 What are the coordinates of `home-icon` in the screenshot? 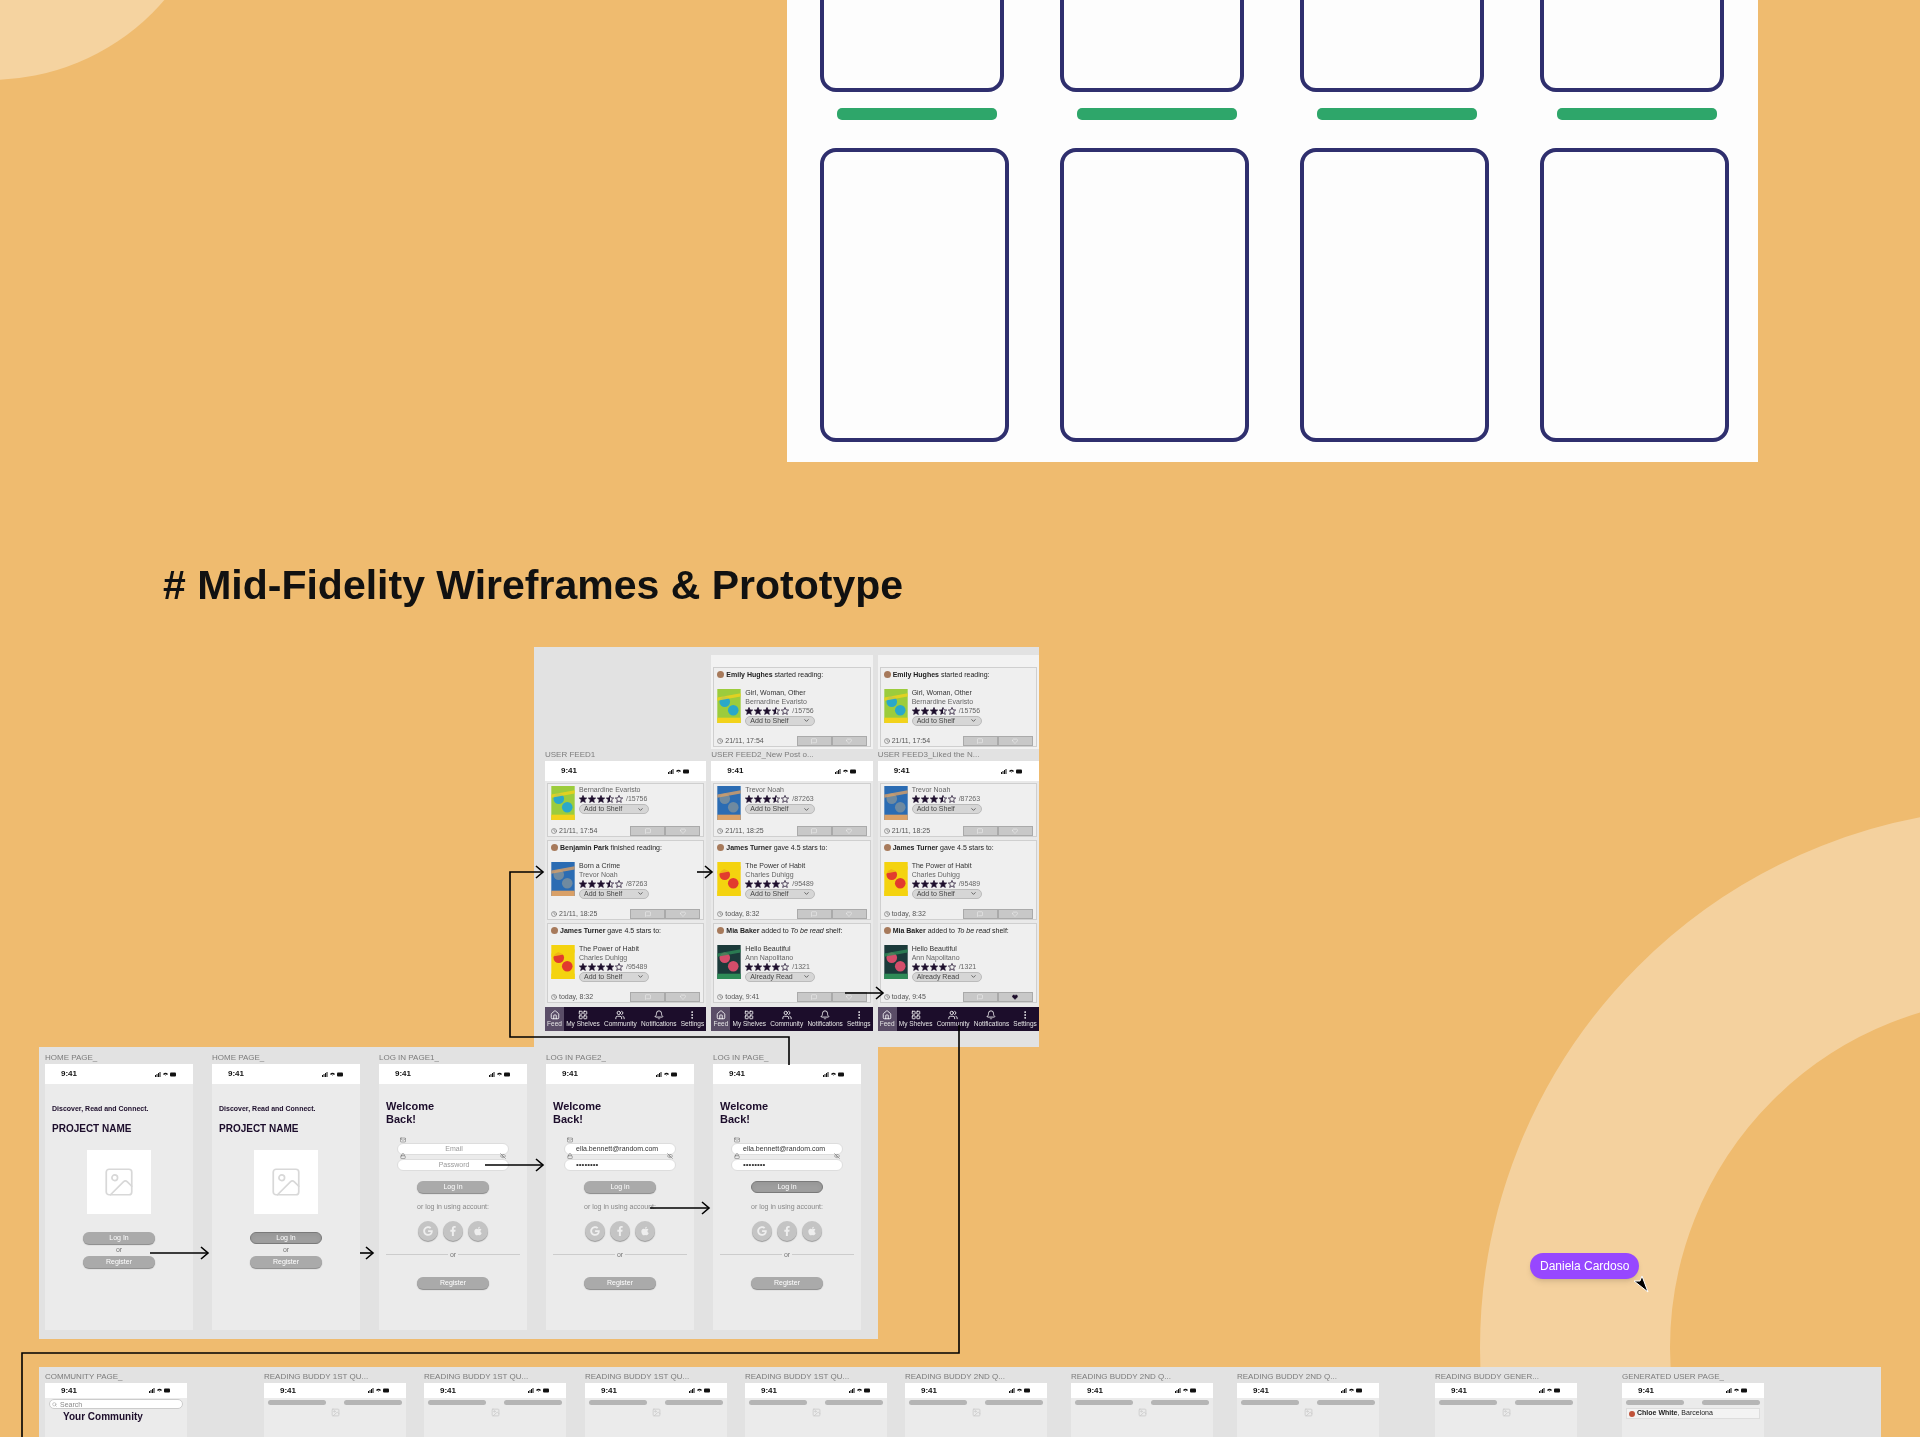 It's located at (720, 1015).